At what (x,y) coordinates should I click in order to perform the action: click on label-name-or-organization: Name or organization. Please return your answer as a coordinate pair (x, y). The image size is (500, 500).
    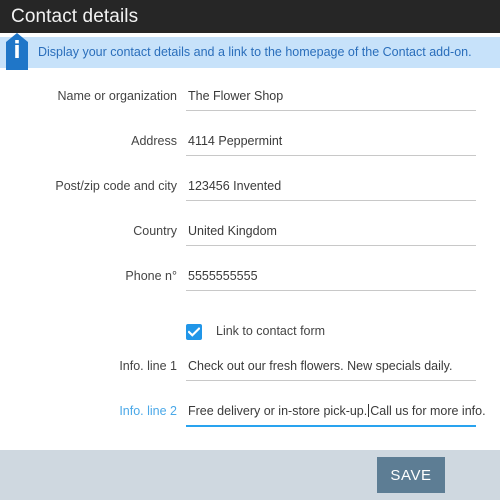
    Looking at the image, I should click on (117, 96).